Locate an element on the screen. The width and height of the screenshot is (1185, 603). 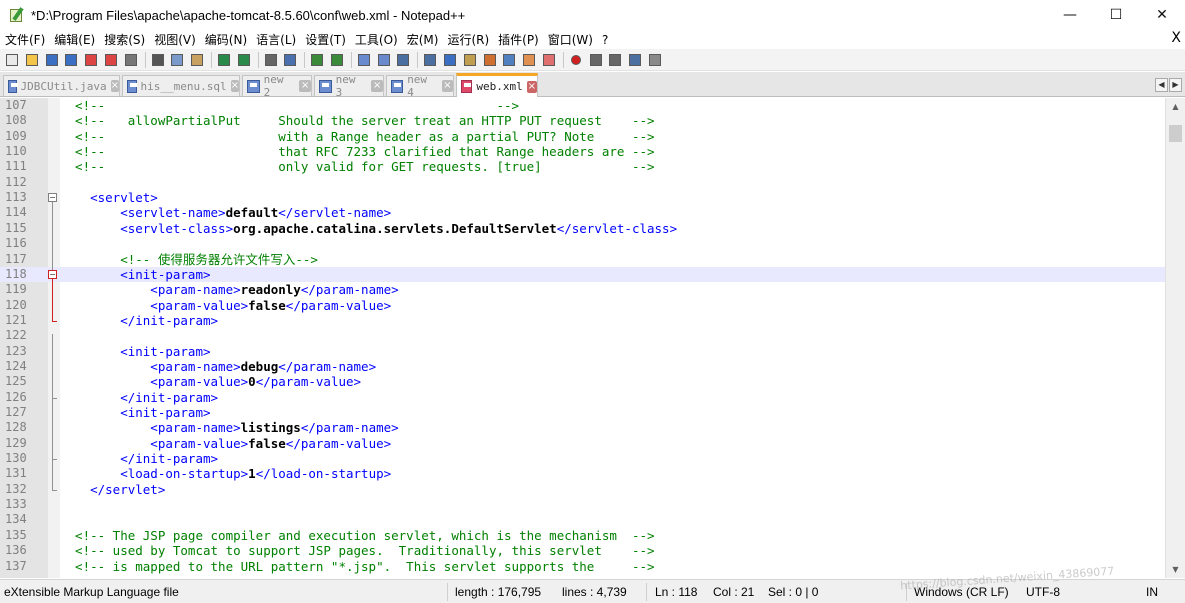
scrollbar-thumb is located at coordinates (1175, 133).